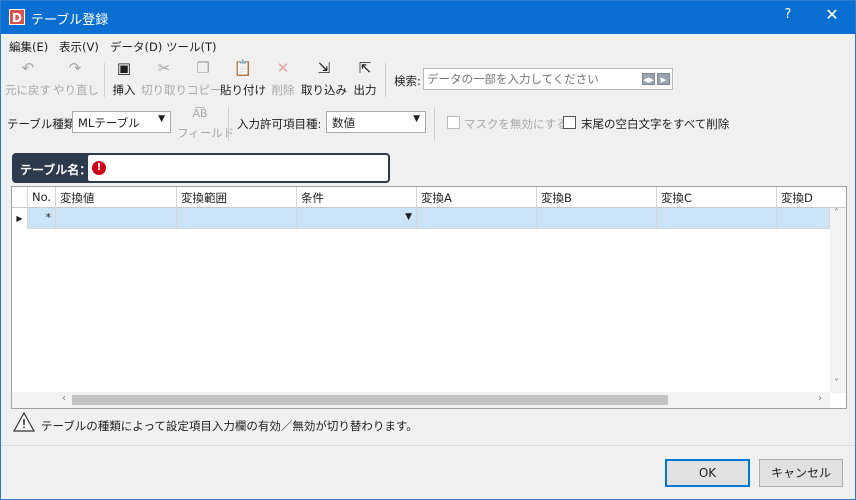 This screenshot has height=500, width=856. What do you see at coordinates (283, 79) in the screenshot?
I see `delete-button: ✕ 削除` at bounding box center [283, 79].